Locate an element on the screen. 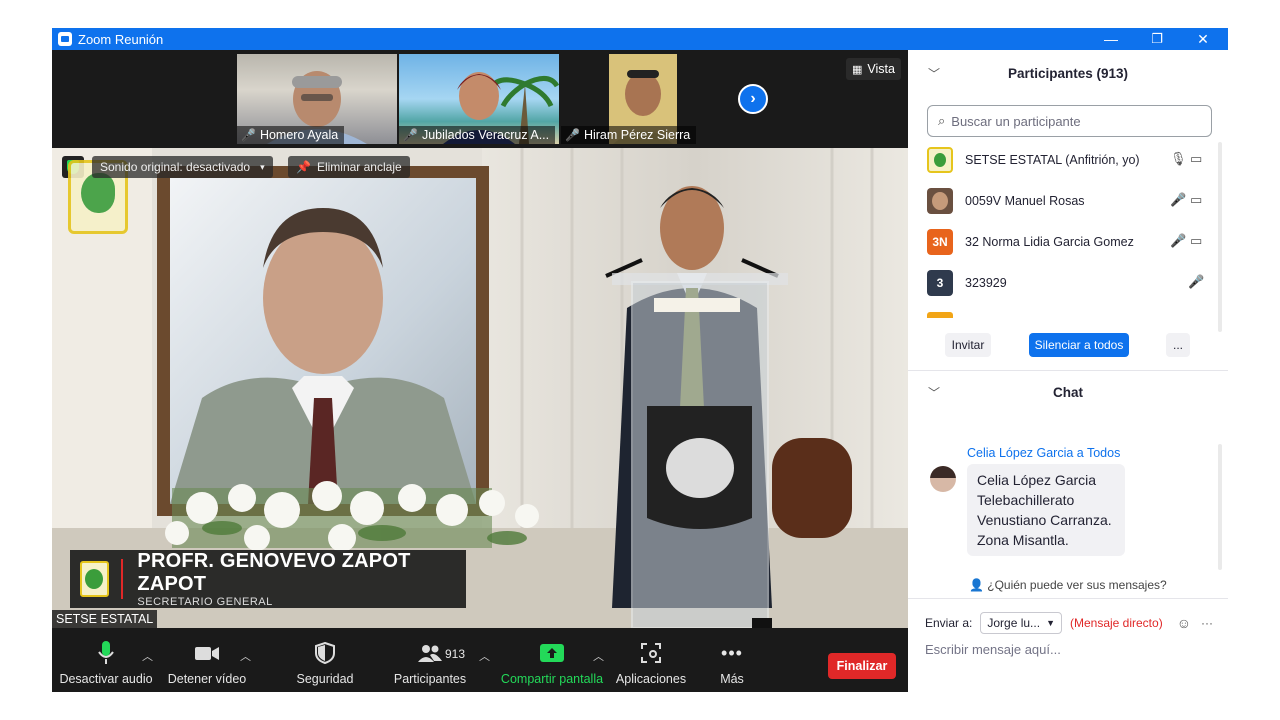 The width and height of the screenshot is (1280, 720). grid-view-icon: ▦ is located at coordinates (857, 69).